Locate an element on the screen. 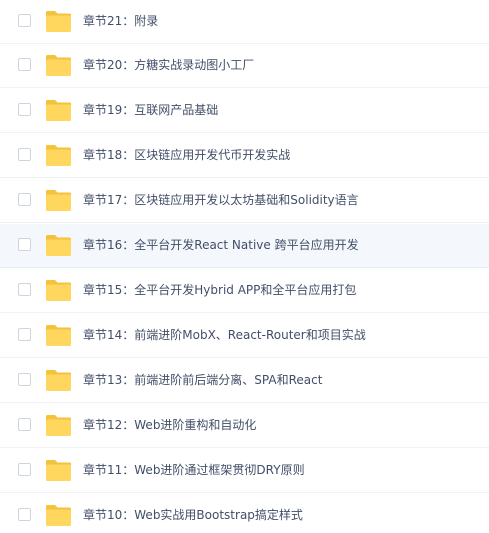 The image size is (489, 533). file-row: 章节11：Web进阶通过框架贯彻DRY原则 is located at coordinates (244, 471).